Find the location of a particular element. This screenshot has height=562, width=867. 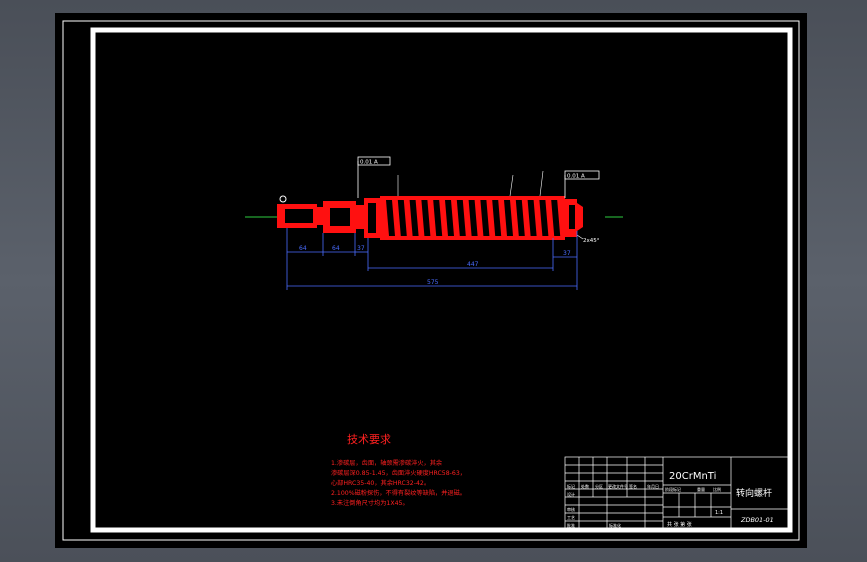

tb-col-3: 更改文件号 is located at coordinates (618, 486).